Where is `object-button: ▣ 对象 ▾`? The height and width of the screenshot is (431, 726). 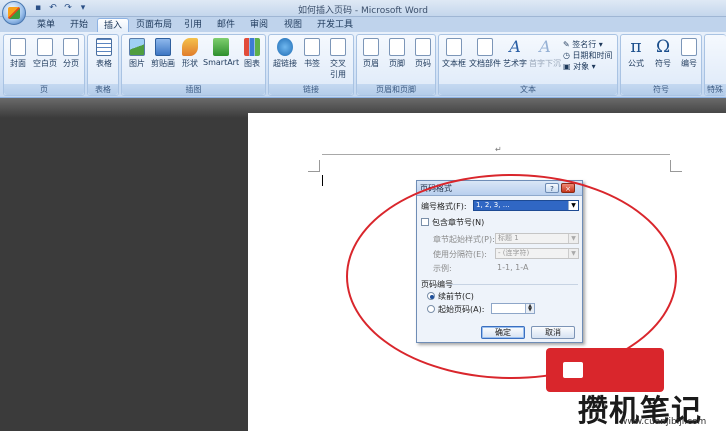
object-button: ▣ 对象 ▾ is located at coordinates (588, 66).